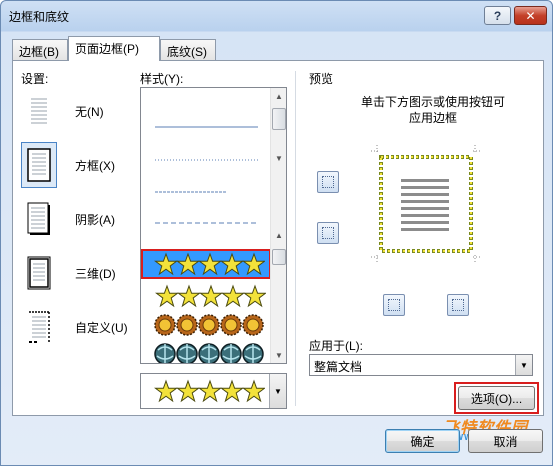  I want to click on apply-to-select: 整篇文档 ▼, so click(421, 365).